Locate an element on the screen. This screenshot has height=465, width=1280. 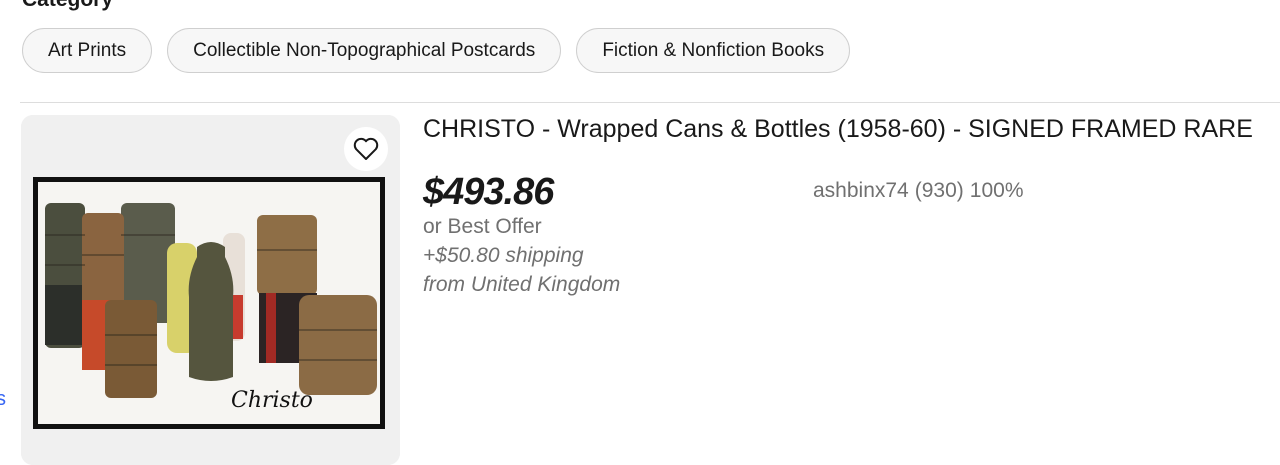
seller-feedback-percent: 100% is located at coordinates (996, 190).